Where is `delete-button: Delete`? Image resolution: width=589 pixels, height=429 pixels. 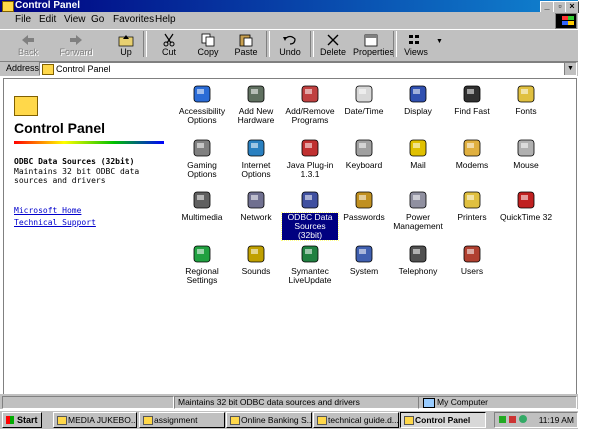 delete-button: Delete is located at coordinates (333, 45).